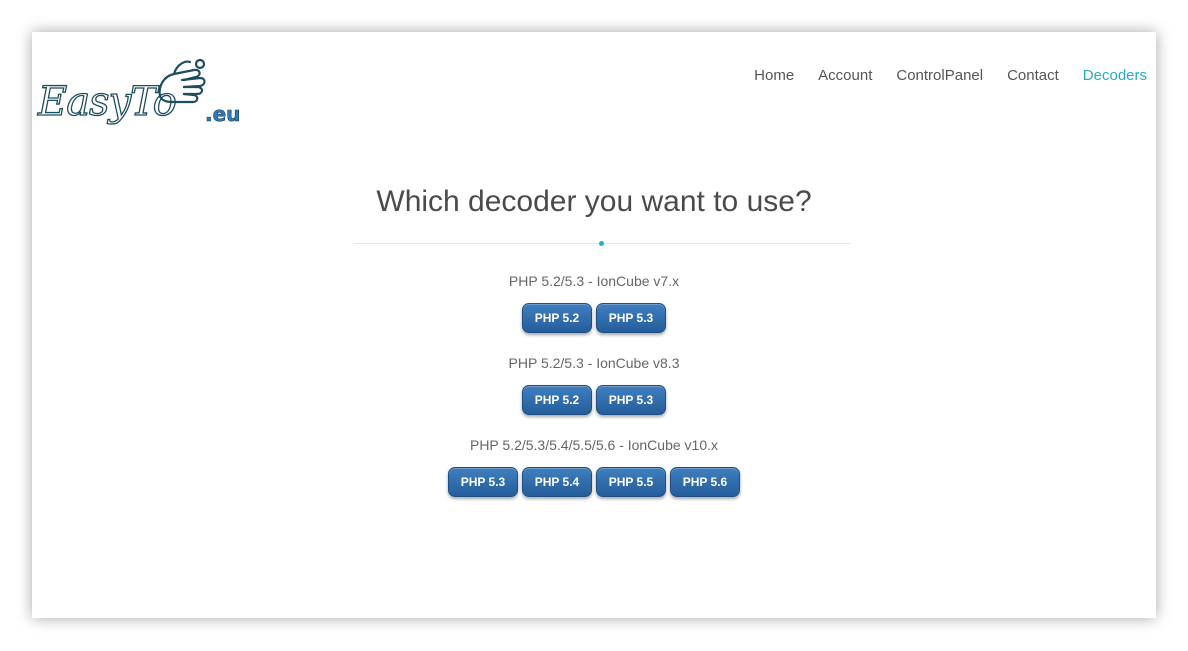 This screenshot has height=651, width=1188. What do you see at coordinates (631, 400) in the screenshot?
I see `decoder-button-php53-v8: PHP 5.3` at bounding box center [631, 400].